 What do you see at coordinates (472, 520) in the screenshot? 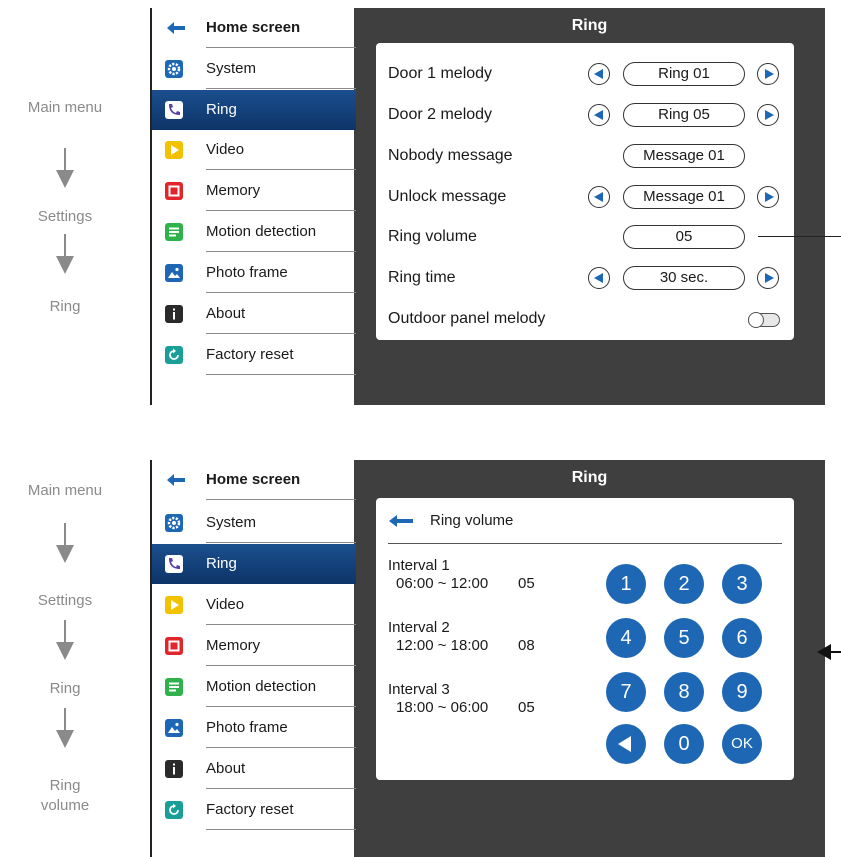
I see `ring-volume-title: Ring volume` at bounding box center [472, 520].